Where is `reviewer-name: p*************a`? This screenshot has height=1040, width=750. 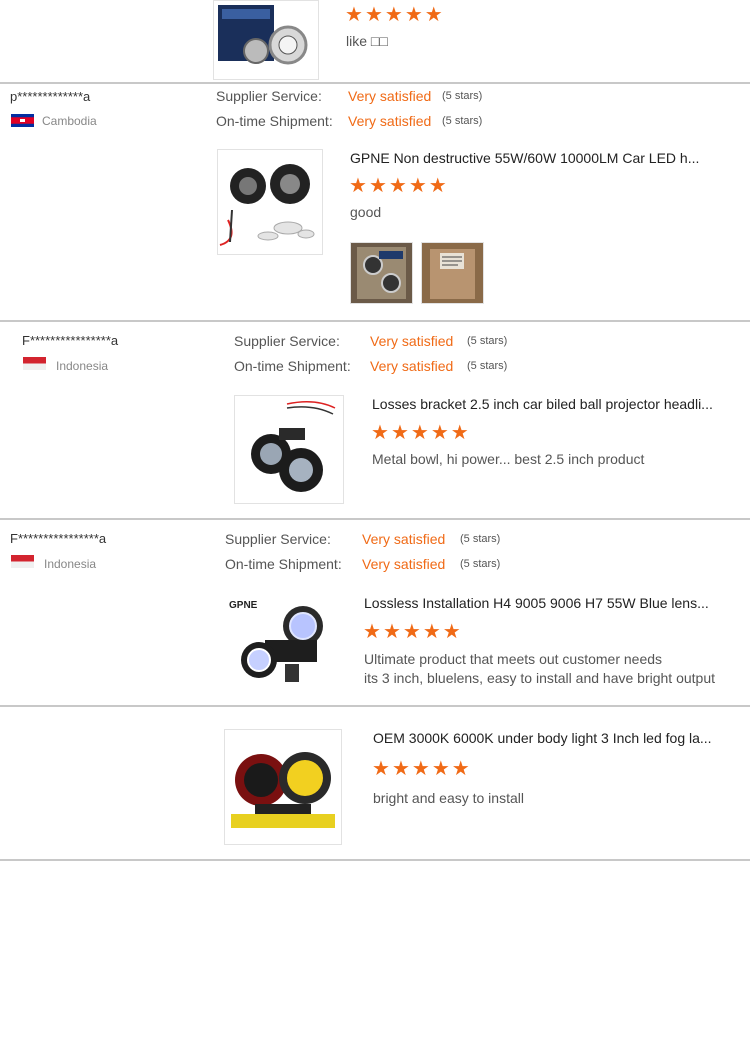 reviewer-name: p*************a is located at coordinates (50, 96).